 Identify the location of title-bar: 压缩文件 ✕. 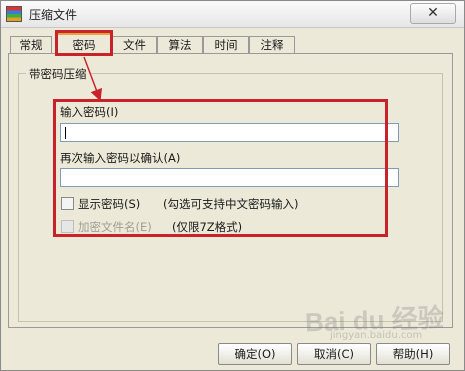
(232, 14).